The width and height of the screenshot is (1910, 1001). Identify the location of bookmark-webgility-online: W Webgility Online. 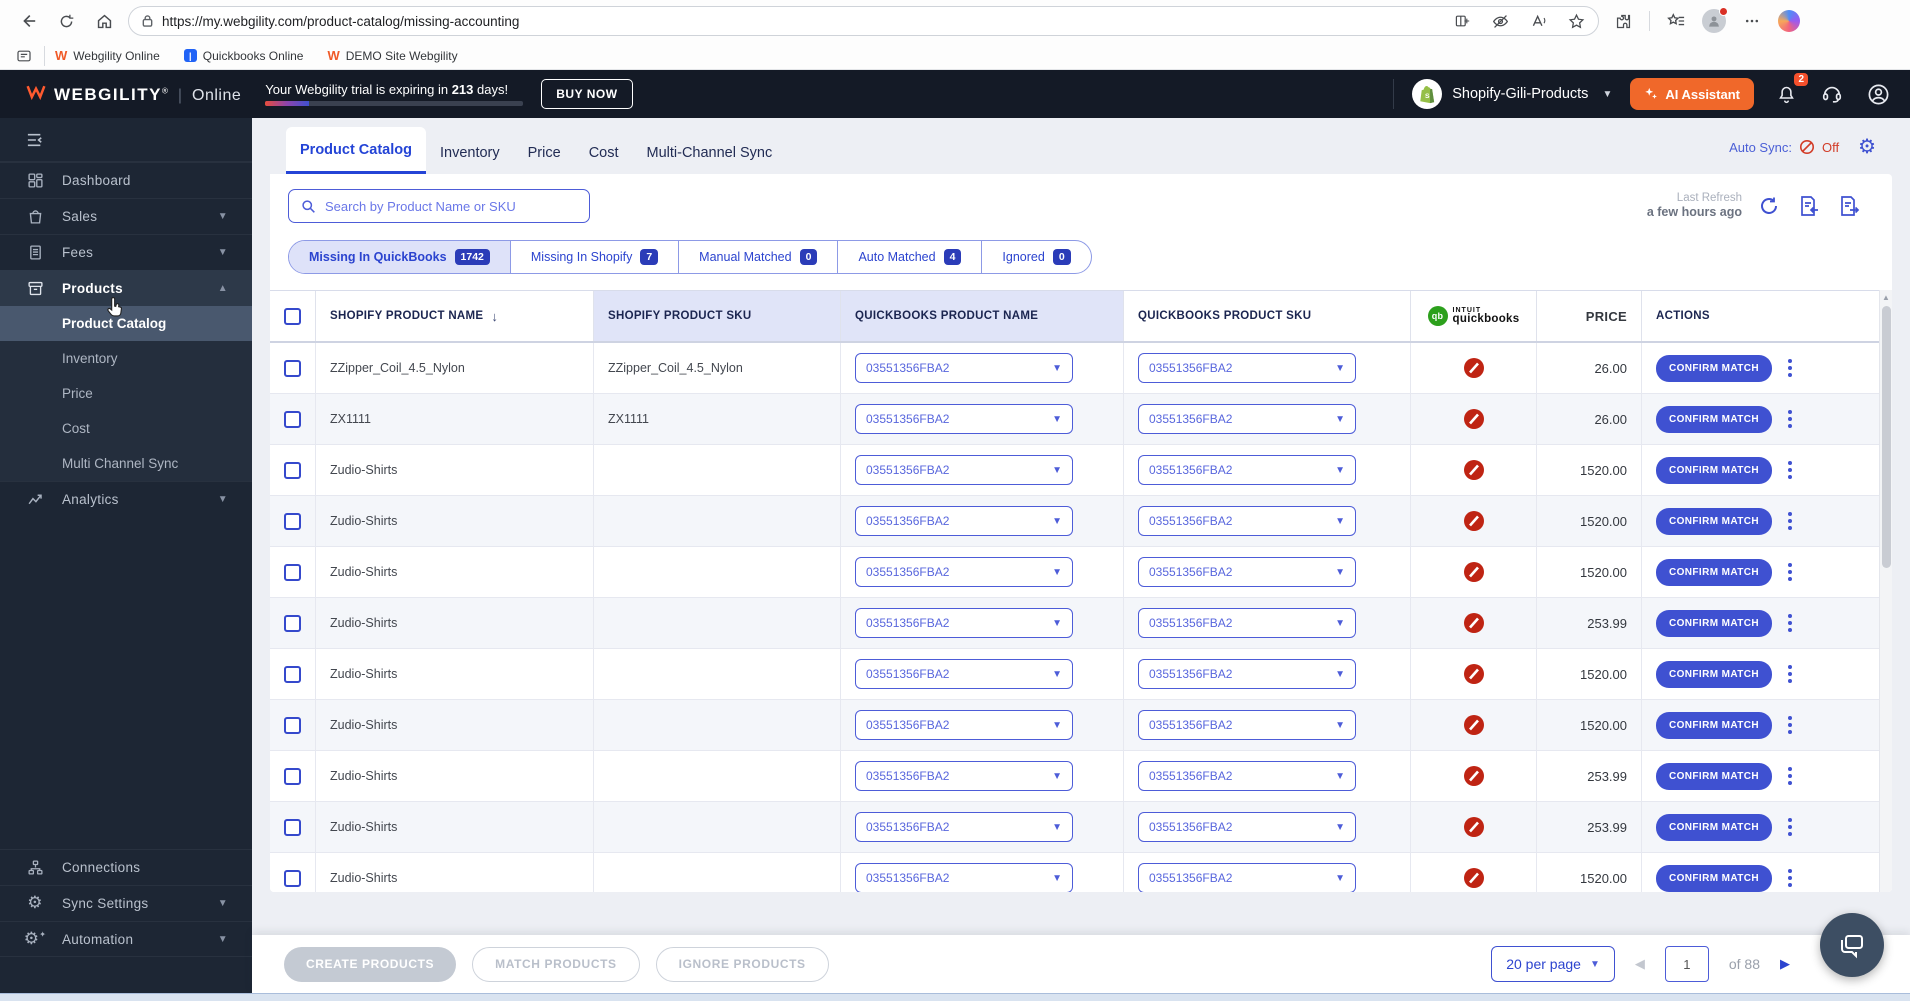
(107, 55).